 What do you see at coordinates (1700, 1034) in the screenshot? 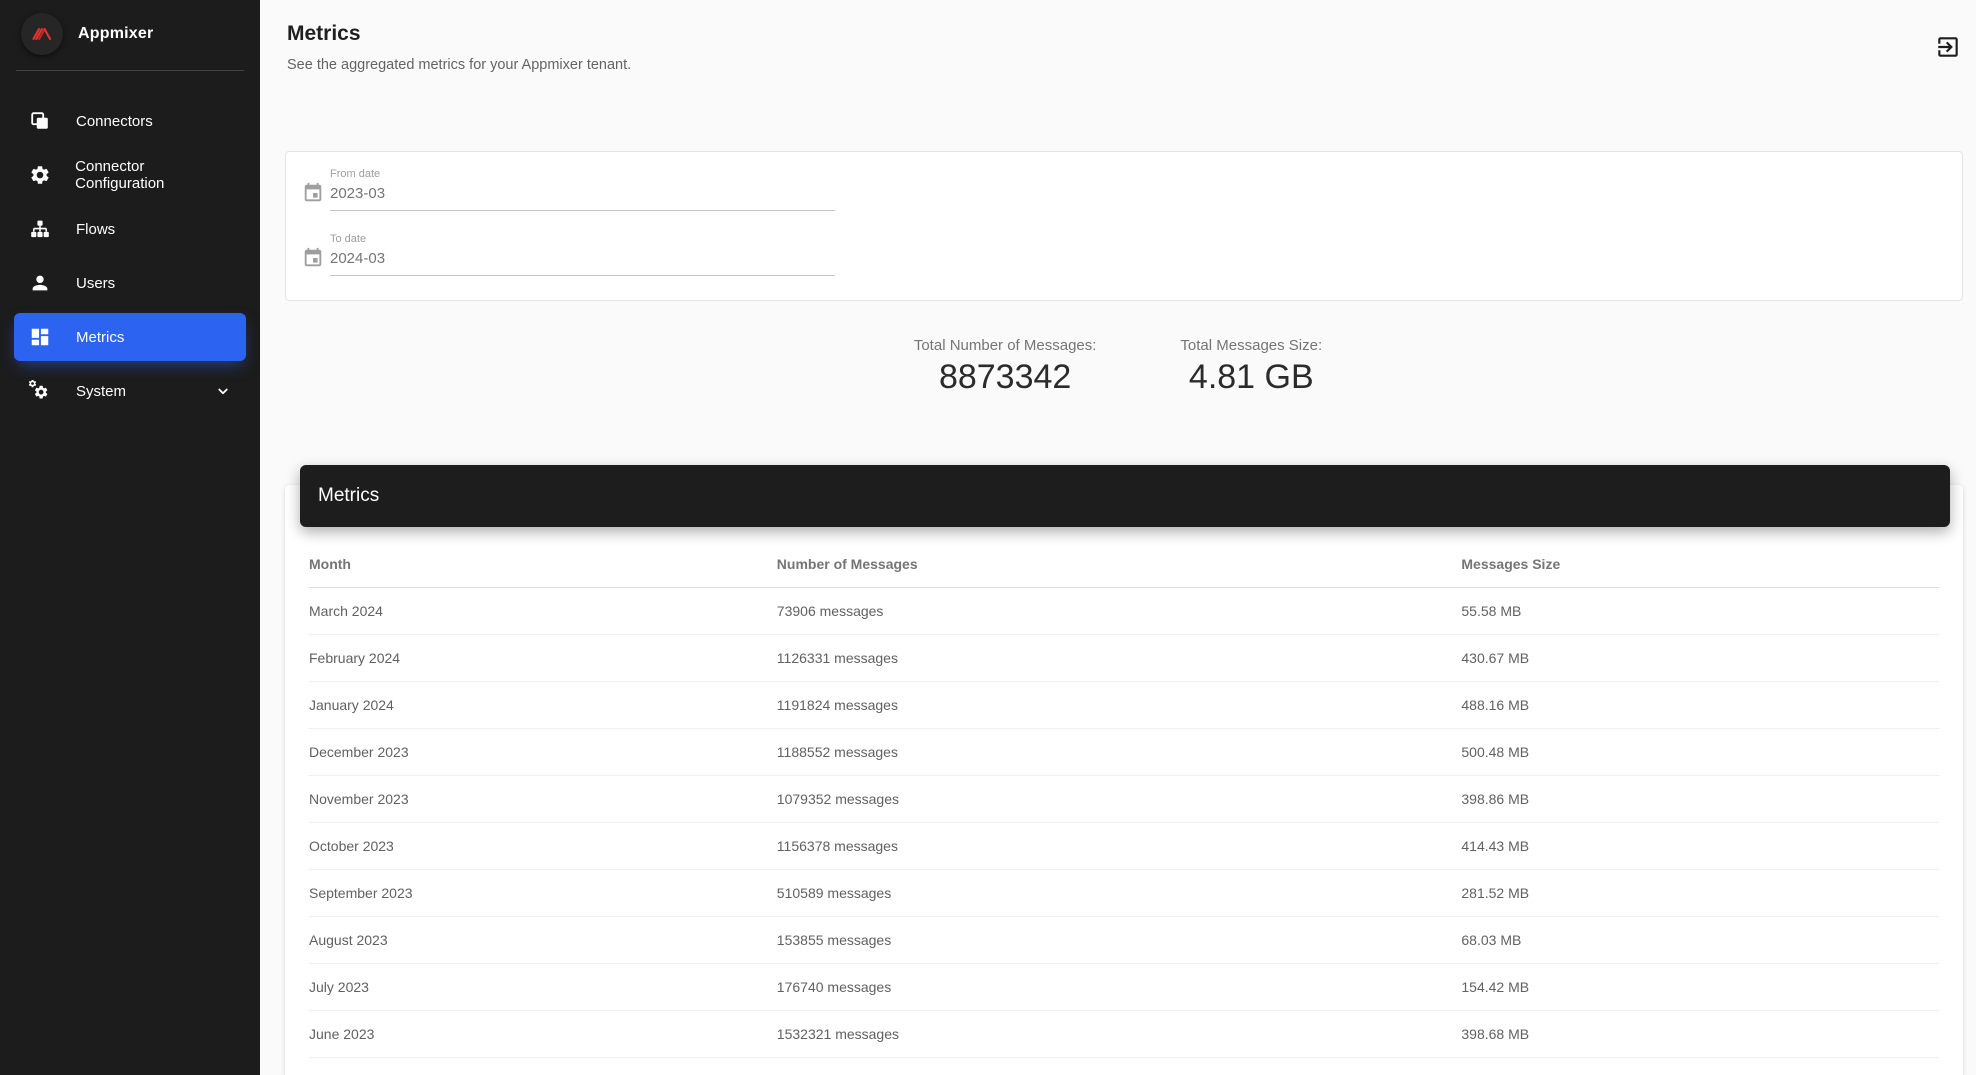
I see `cell-messages-size: 398.68 MB` at bounding box center [1700, 1034].